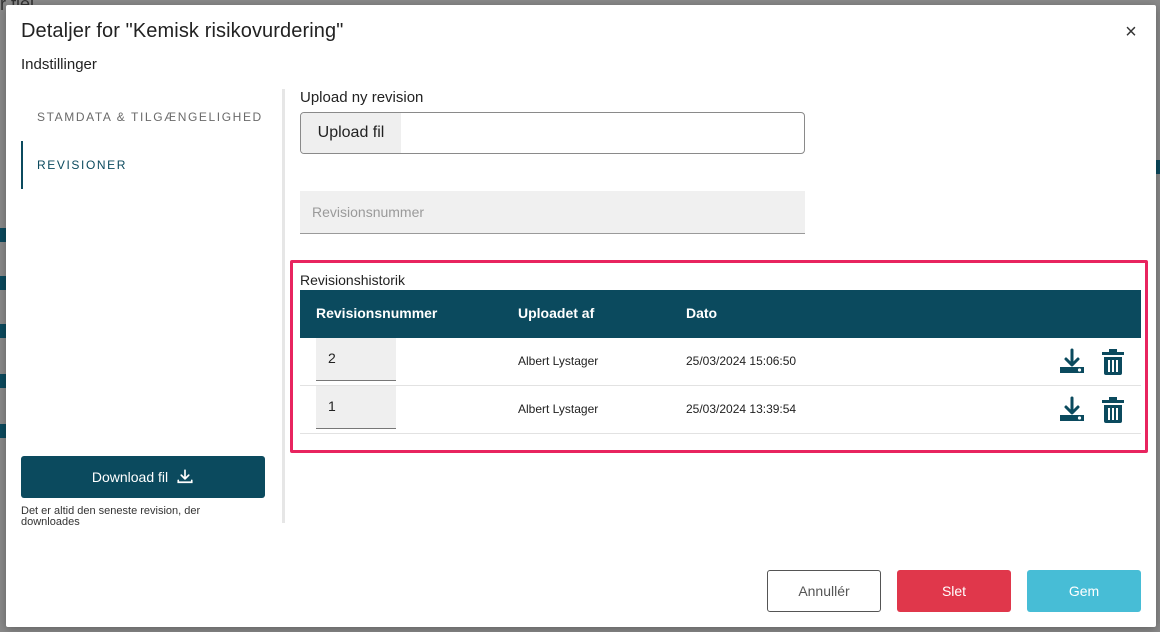 The width and height of the screenshot is (1160, 632). What do you see at coordinates (150, 117) in the screenshot?
I see `nav-item-label: STAMDATA & TILGÆNGELIGHED` at bounding box center [150, 117].